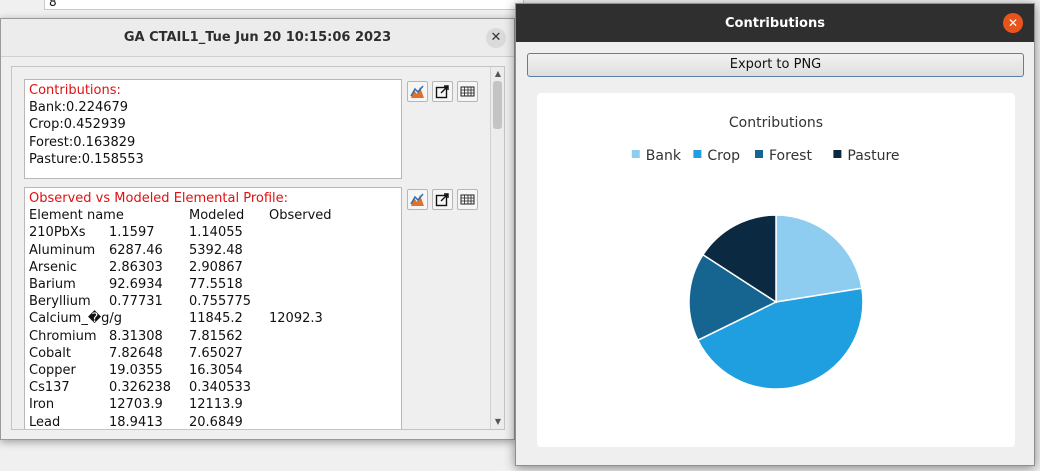  Describe the element at coordinates (498, 74) in the screenshot. I see `scroll-up-icon: ▲` at that location.